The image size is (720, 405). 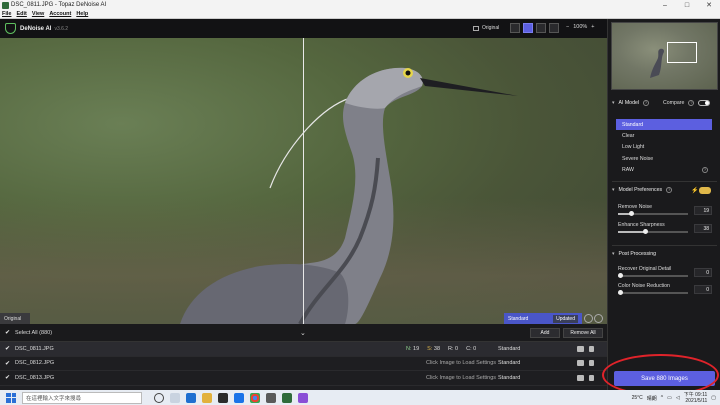 What do you see at coordinates (175, 397) in the screenshot?
I see `task-view-icon` at bounding box center [175, 397].